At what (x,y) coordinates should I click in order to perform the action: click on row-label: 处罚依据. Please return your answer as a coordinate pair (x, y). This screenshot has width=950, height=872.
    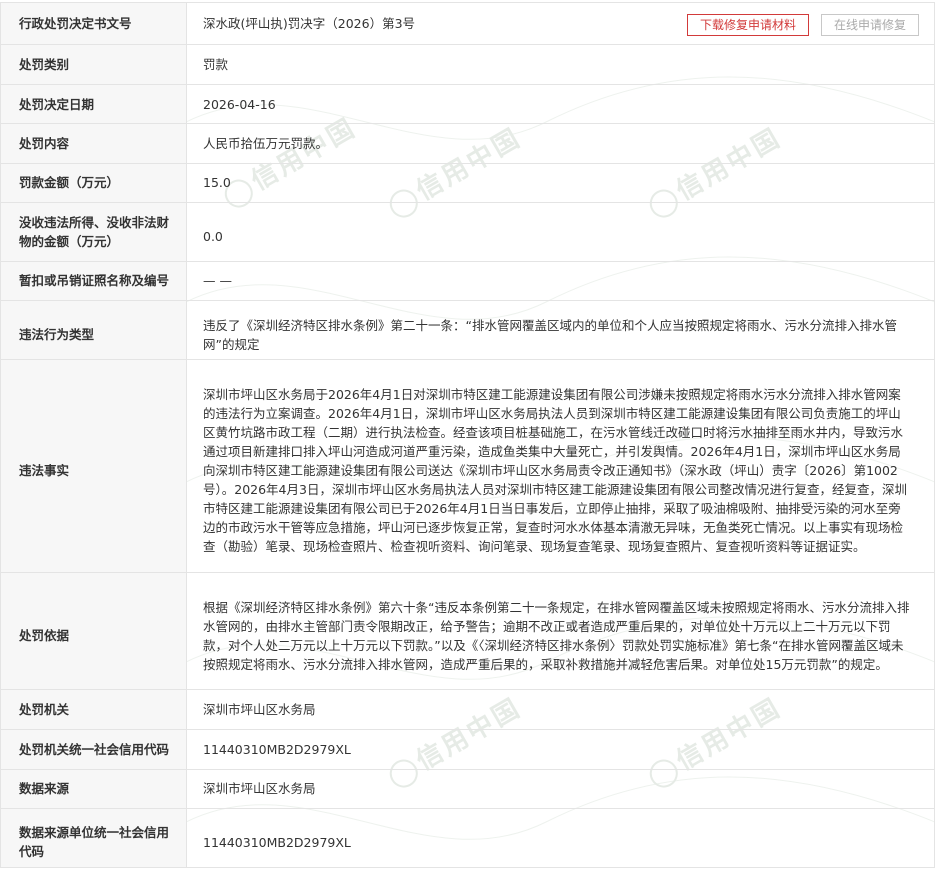
    Looking at the image, I should click on (93, 631).